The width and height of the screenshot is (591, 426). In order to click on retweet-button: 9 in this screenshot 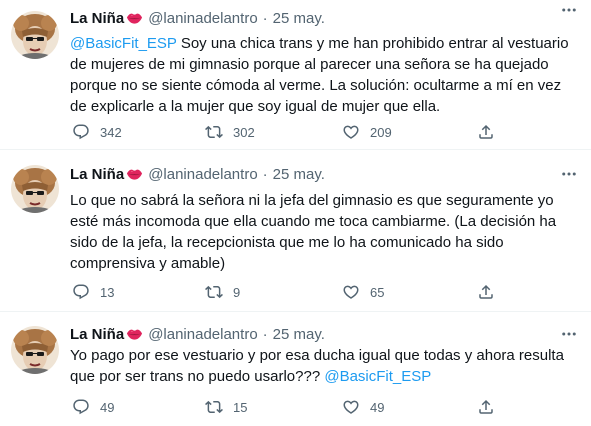, I will do `click(222, 292)`.